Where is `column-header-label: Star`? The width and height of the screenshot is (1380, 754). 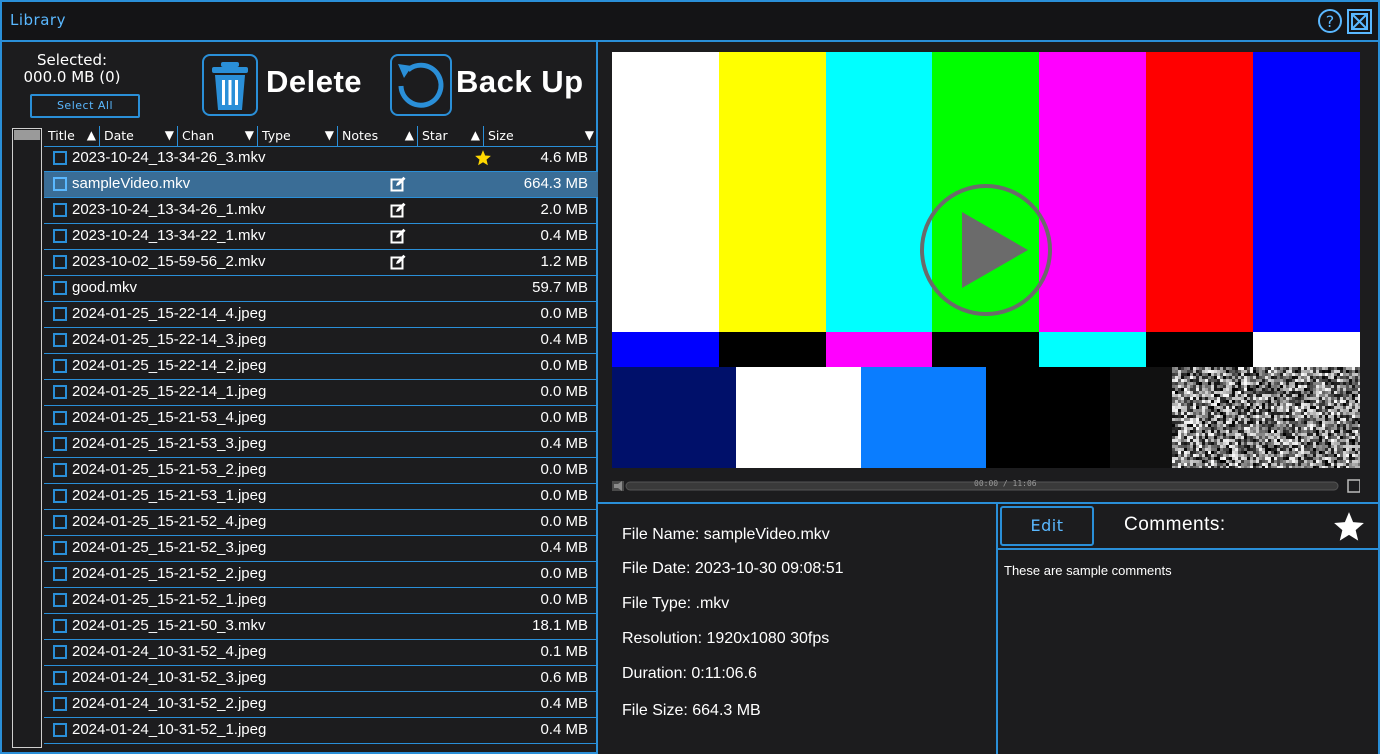 column-header-label: Star is located at coordinates (435, 135).